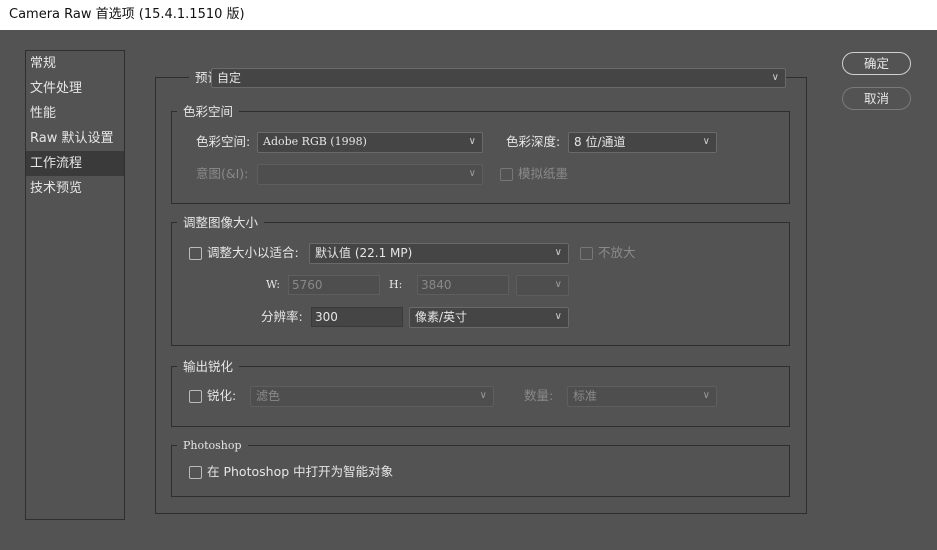 This screenshot has width=937, height=550. Describe the element at coordinates (364, 253) in the screenshot. I see `resize-fit-value: 默认值 (22.1 MP)` at that location.